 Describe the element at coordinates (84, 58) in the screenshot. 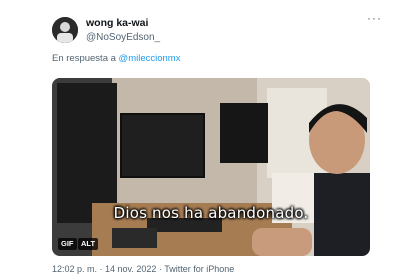

I see `reply-prefix: En respuesta a` at that location.